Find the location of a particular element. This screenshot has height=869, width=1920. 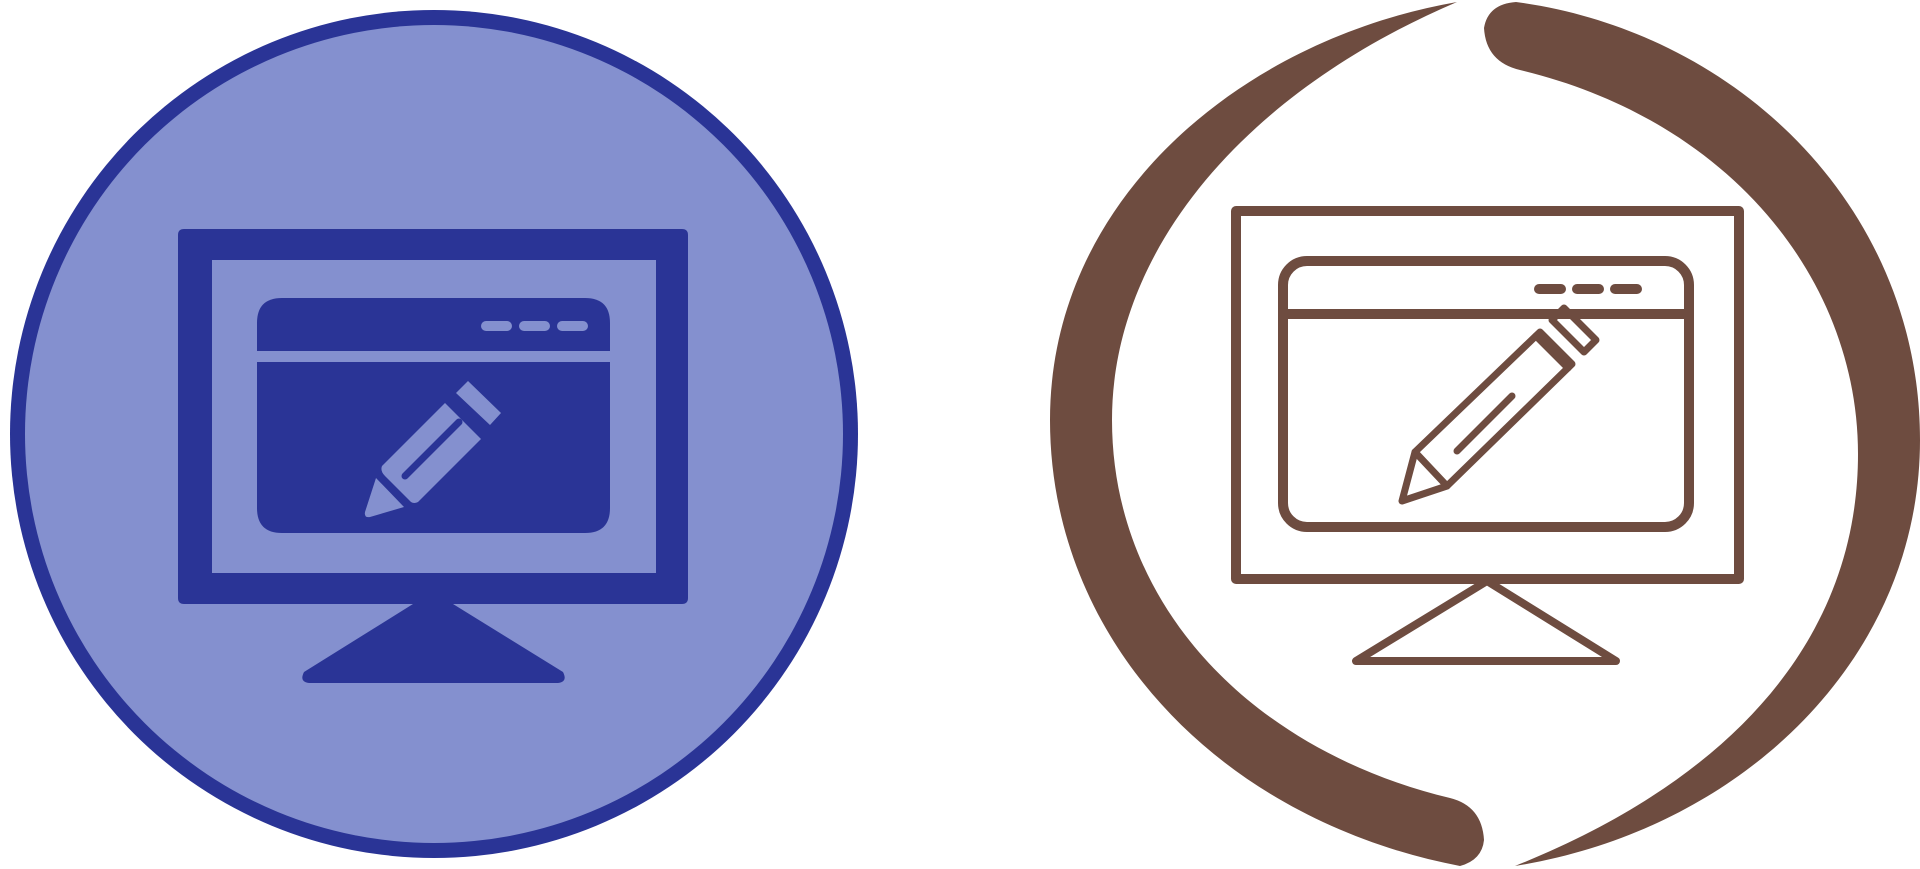

browser-window is located at coordinates (1486, 394).